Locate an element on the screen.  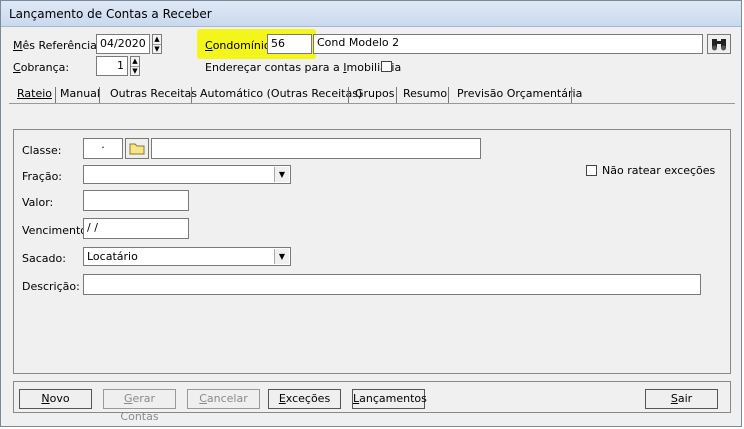
valor-input is located at coordinates (136, 200).